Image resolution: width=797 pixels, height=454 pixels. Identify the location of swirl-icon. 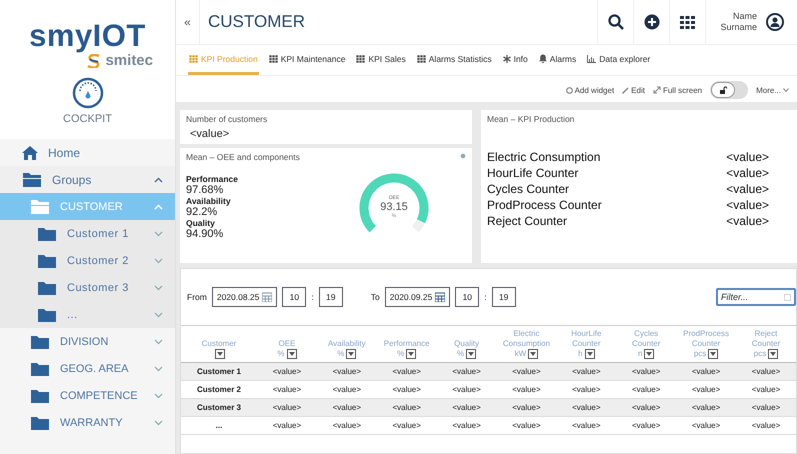
(94, 61).